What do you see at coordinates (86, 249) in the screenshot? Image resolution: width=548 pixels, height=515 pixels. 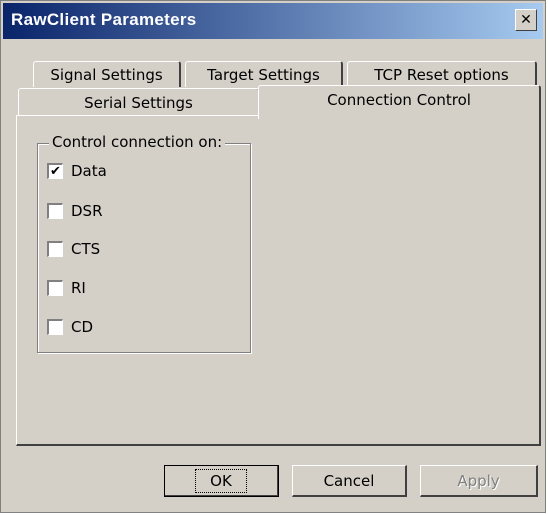 I see `checkbox-label: CTS` at bounding box center [86, 249].